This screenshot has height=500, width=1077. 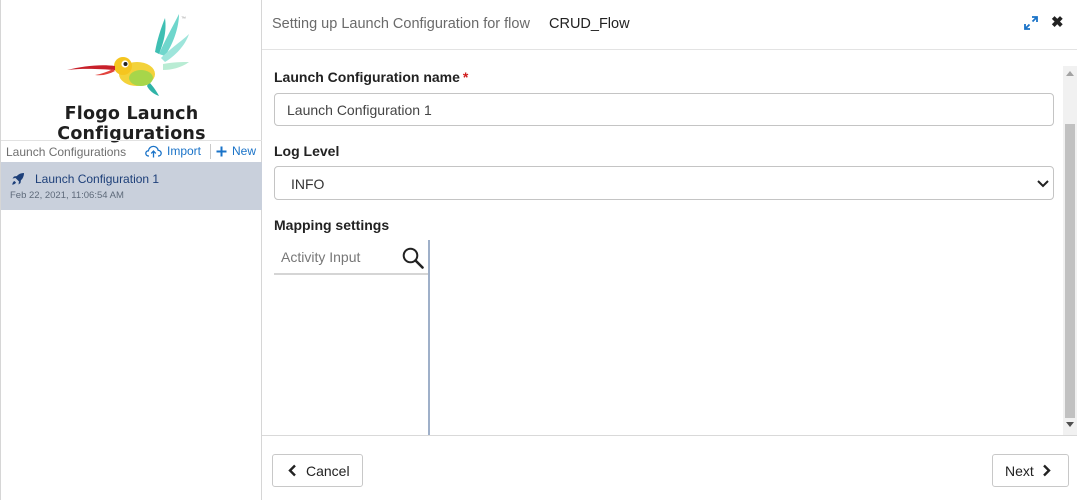 What do you see at coordinates (221, 151) in the screenshot?
I see `plus-icon` at bounding box center [221, 151].